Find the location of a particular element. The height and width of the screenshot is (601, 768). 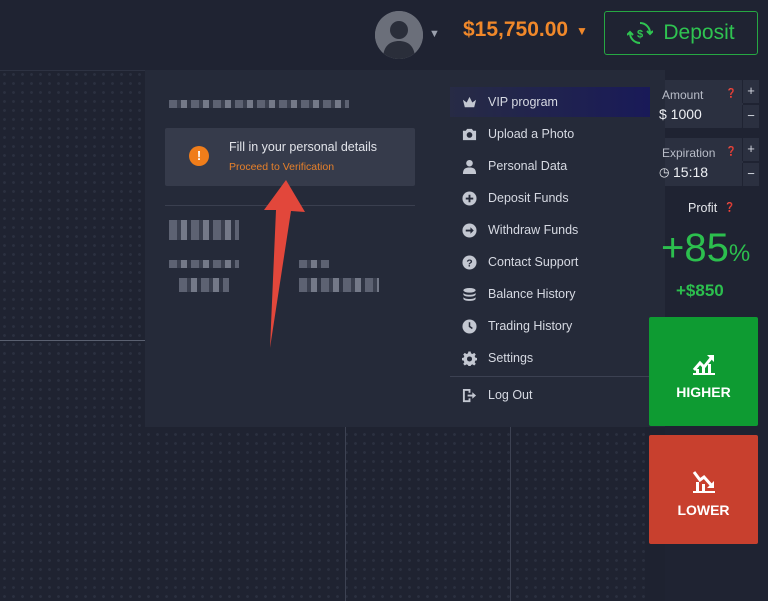

menu-item-withdraw-funds: Withdraw Funds is located at coordinates (550, 230).